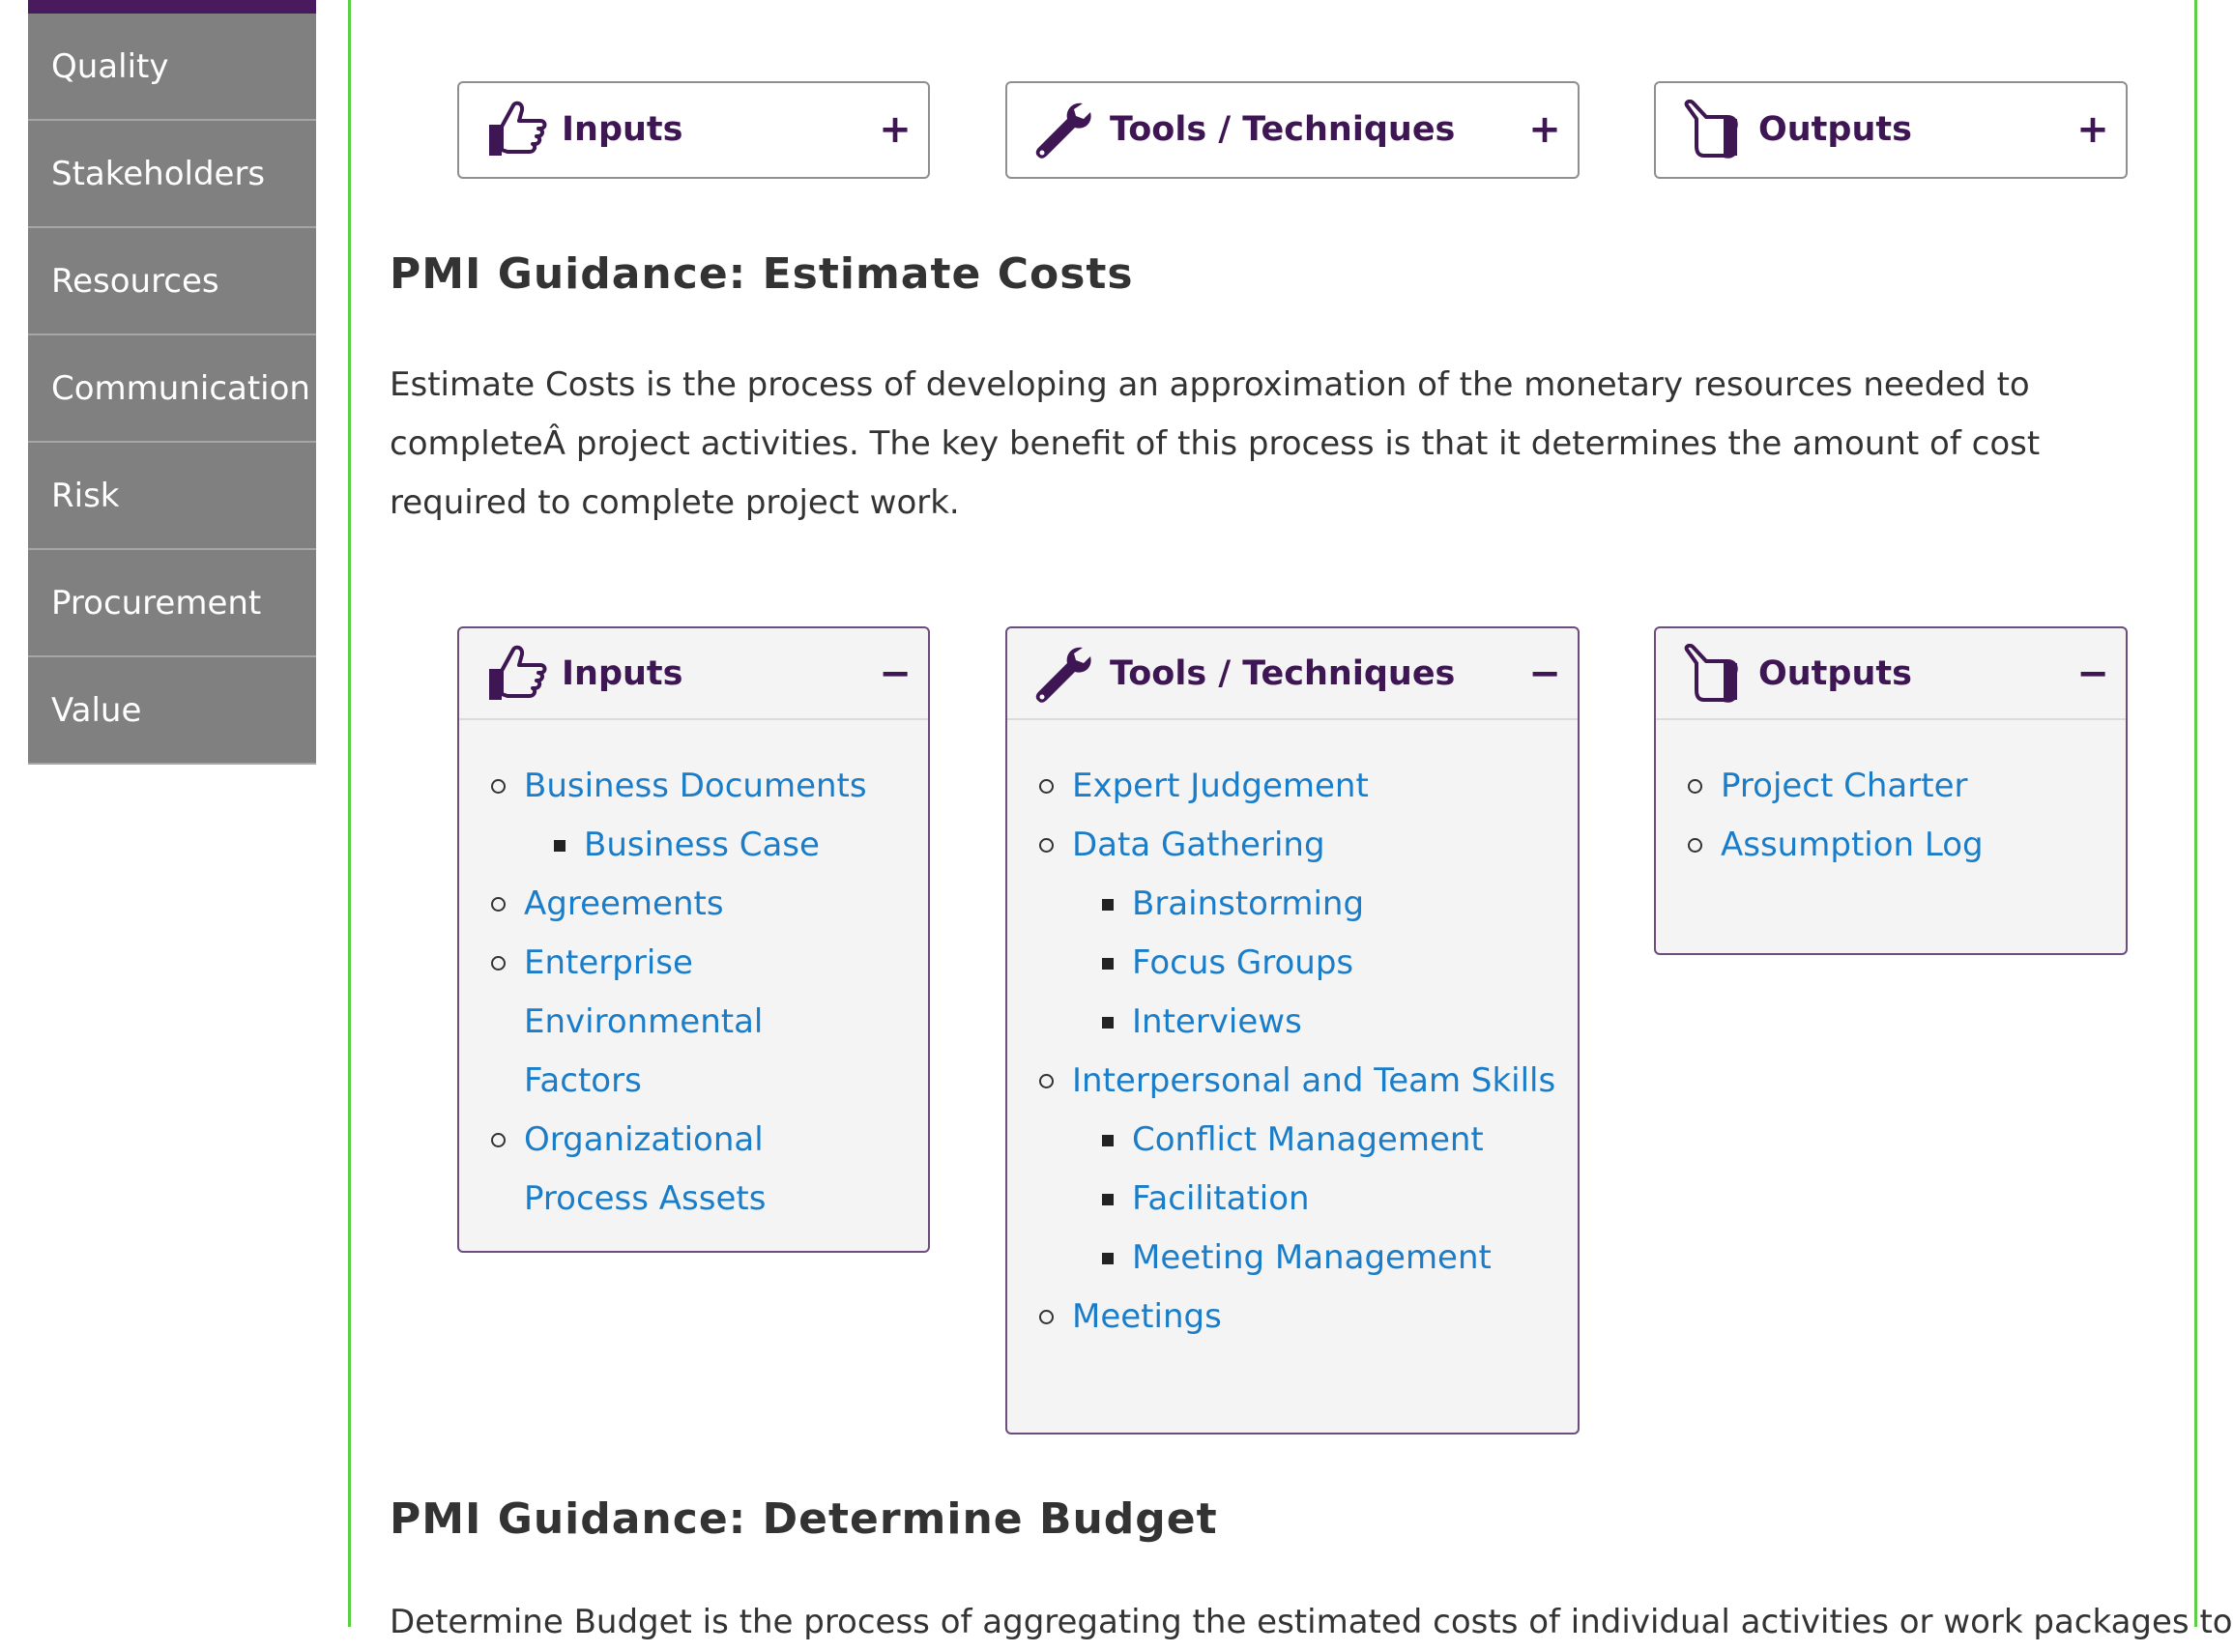 The image size is (2233, 1652). I want to click on accordion-body: Project Charter Assumption Log, so click(1891, 816).